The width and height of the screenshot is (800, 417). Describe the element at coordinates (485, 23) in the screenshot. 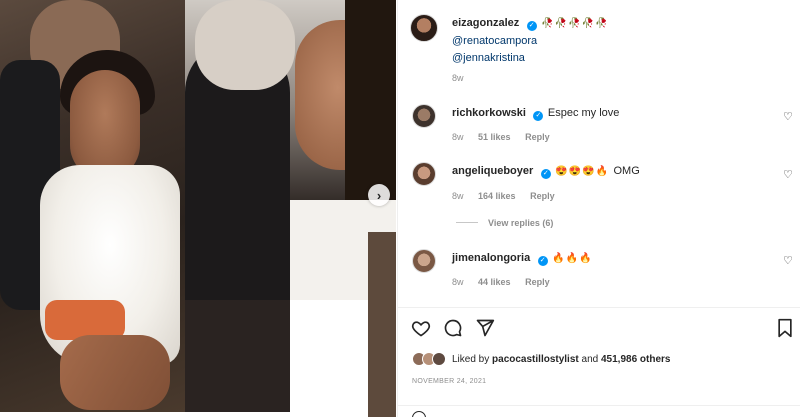

I see `author-username: eizagonzalez` at that location.